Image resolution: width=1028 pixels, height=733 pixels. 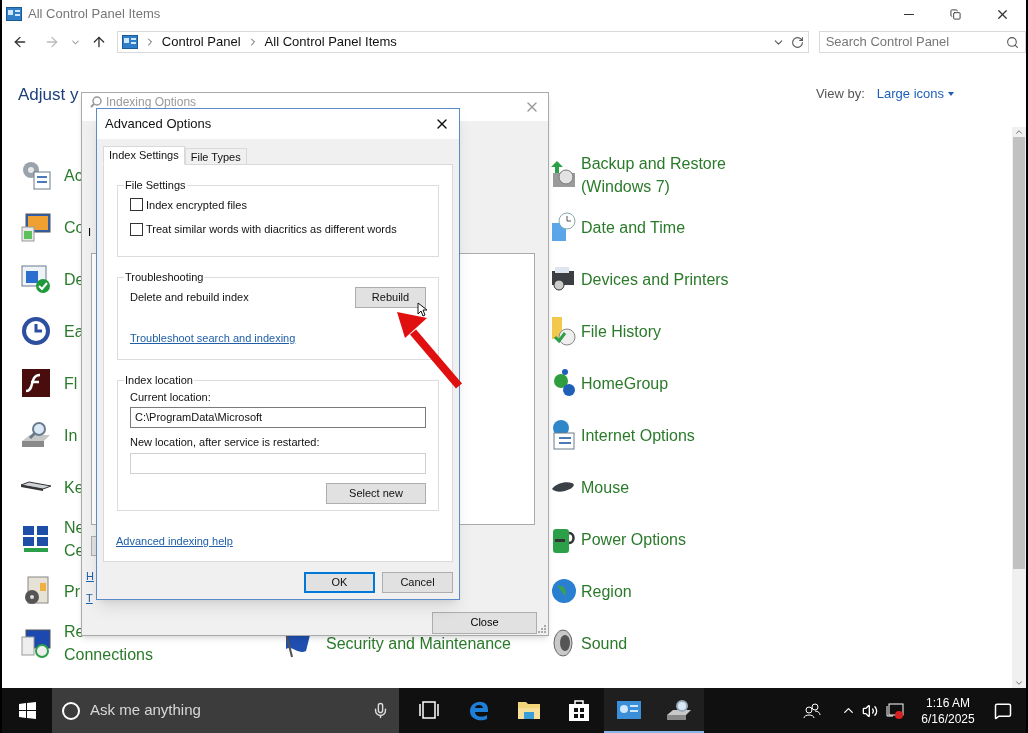 What do you see at coordinates (655, 279) in the screenshot?
I see `item-label: Devices and Printers` at bounding box center [655, 279].